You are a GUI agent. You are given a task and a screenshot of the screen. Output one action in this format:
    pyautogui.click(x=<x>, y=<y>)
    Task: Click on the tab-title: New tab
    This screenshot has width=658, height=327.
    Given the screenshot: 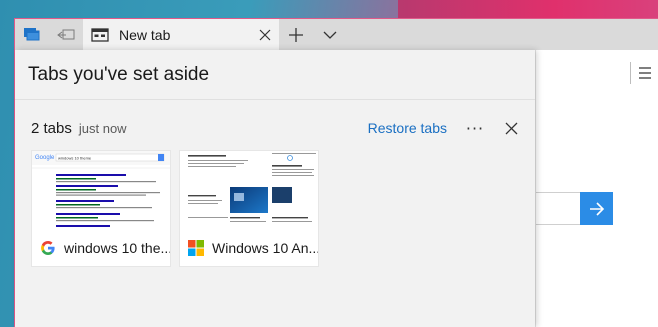 What is the action you would take?
    pyautogui.click(x=145, y=35)
    